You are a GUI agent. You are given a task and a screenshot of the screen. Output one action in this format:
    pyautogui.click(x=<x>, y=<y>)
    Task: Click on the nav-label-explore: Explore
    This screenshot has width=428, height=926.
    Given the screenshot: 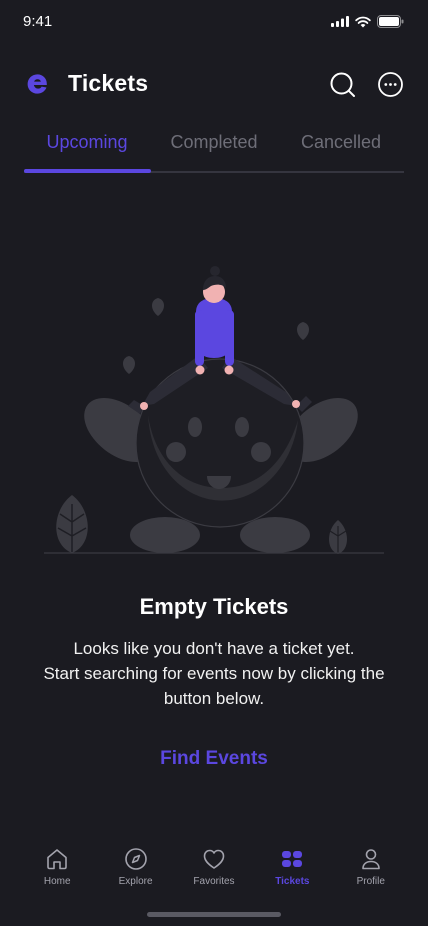 What is the action you would take?
    pyautogui.click(x=135, y=881)
    